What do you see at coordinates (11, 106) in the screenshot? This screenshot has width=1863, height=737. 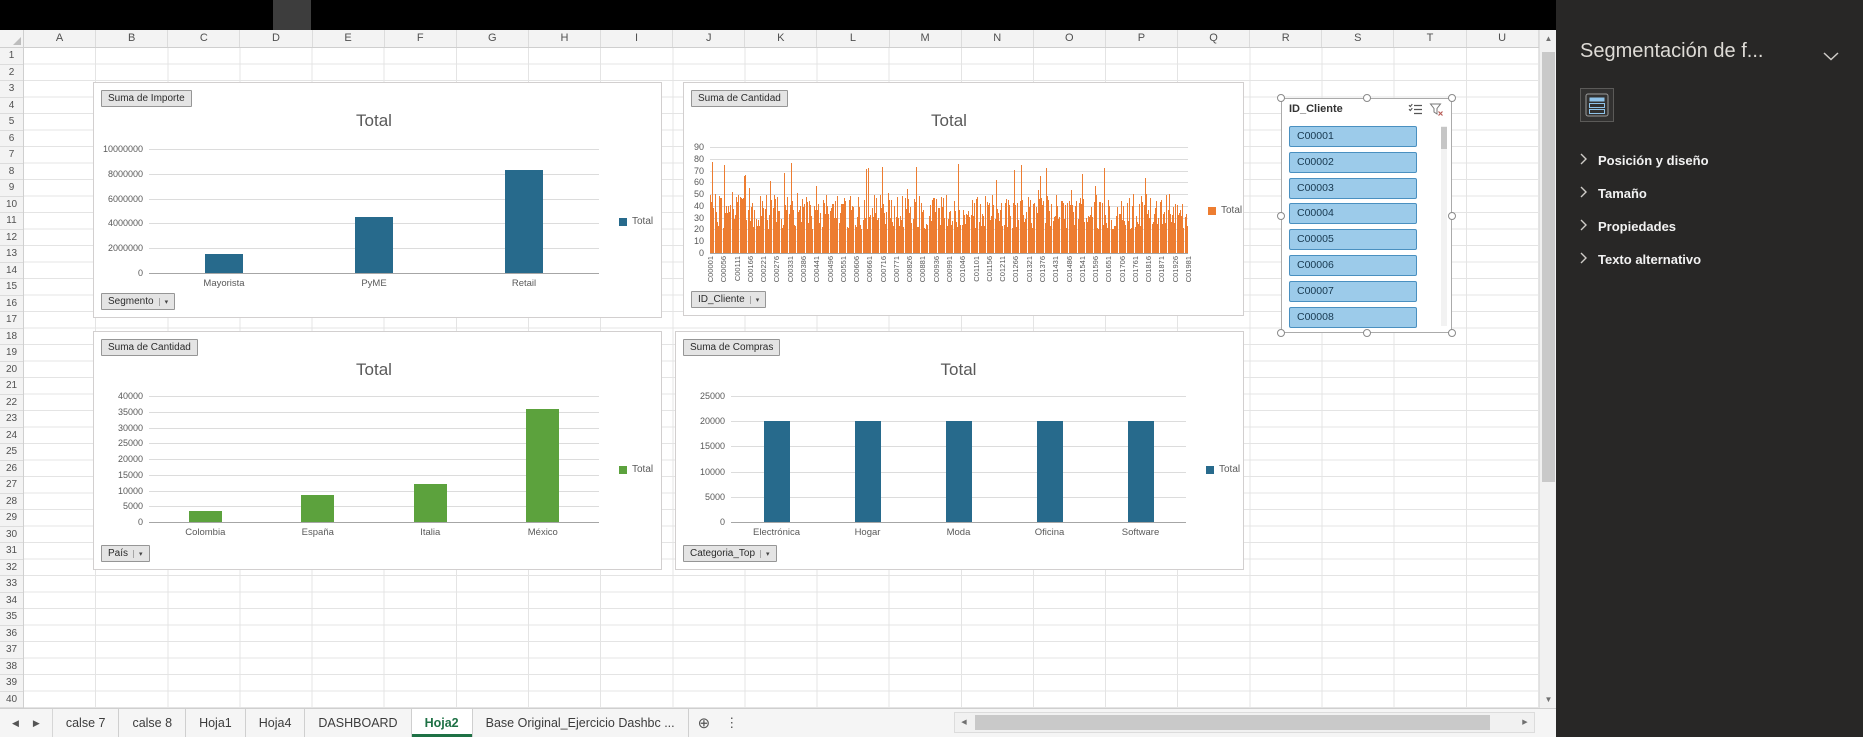 I see `row-header-4: 4` at bounding box center [11, 106].